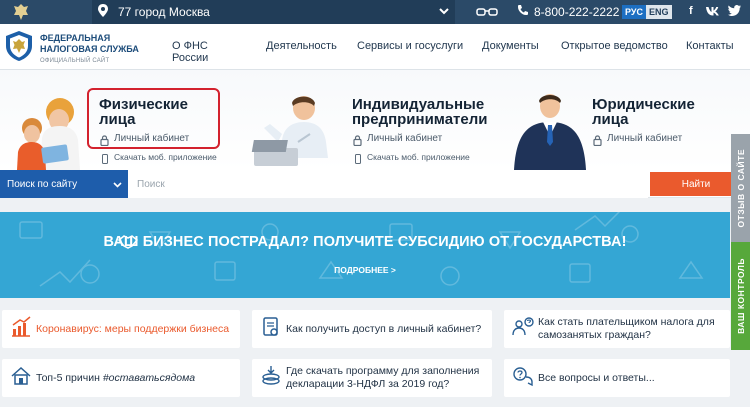 The image size is (750, 407). What do you see at coordinates (594, 335) in the screenshot?
I see `card-self-employed-text-2: самозанятых граждан?` at bounding box center [594, 335].